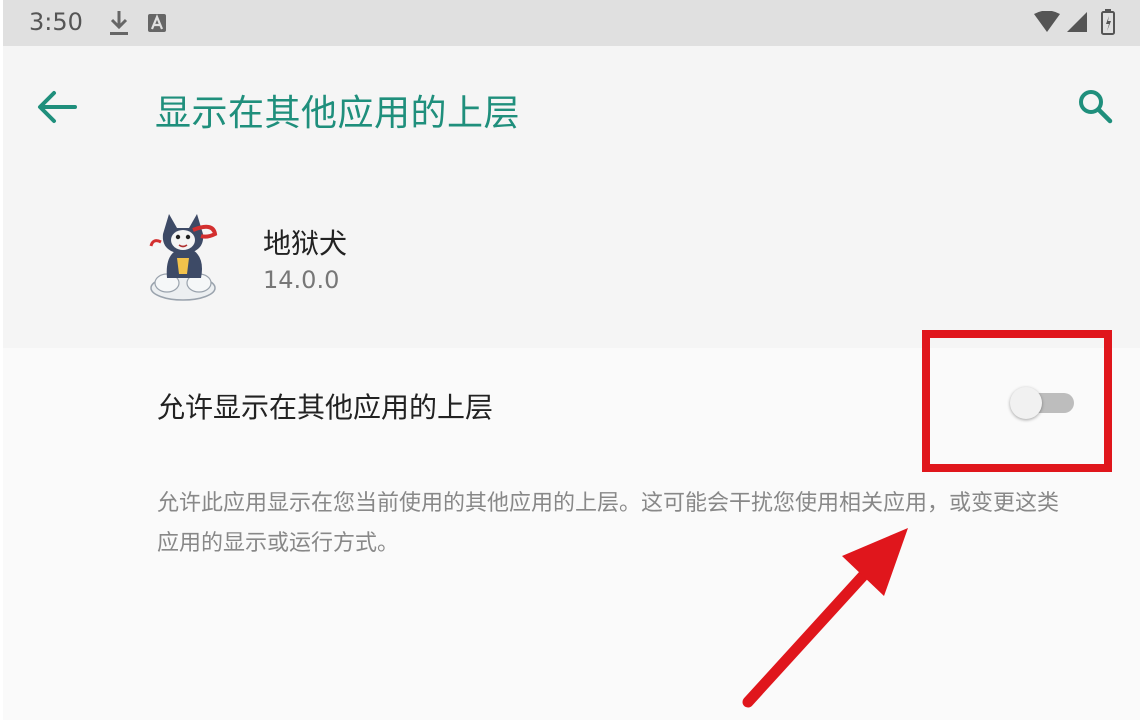 The height and width of the screenshot is (720, 1143). What do you see at coordinates (571, 23) in the screenshot?
I see `status-bar: 3:50` at bounding box center [571, 23].